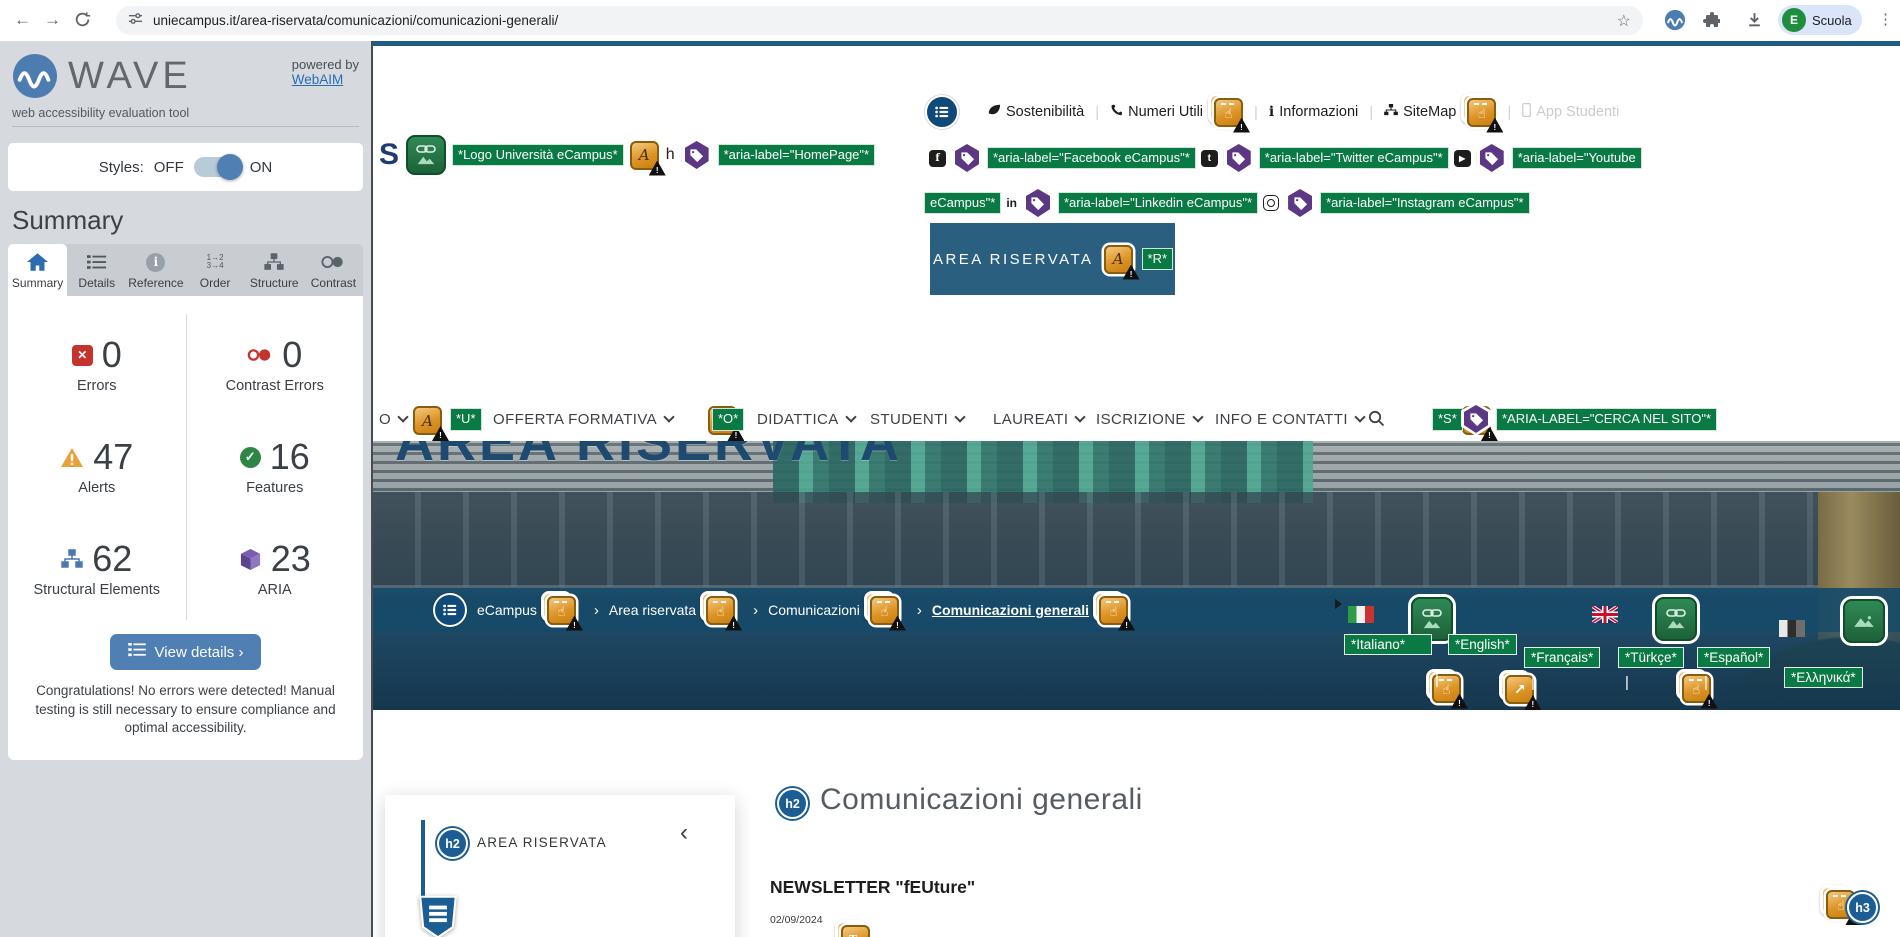 This screenshot has width=1900, height=937. Describe the element at coordinates (1794, 20) in the screenshot. I see `profile-avatar: E` at that location.